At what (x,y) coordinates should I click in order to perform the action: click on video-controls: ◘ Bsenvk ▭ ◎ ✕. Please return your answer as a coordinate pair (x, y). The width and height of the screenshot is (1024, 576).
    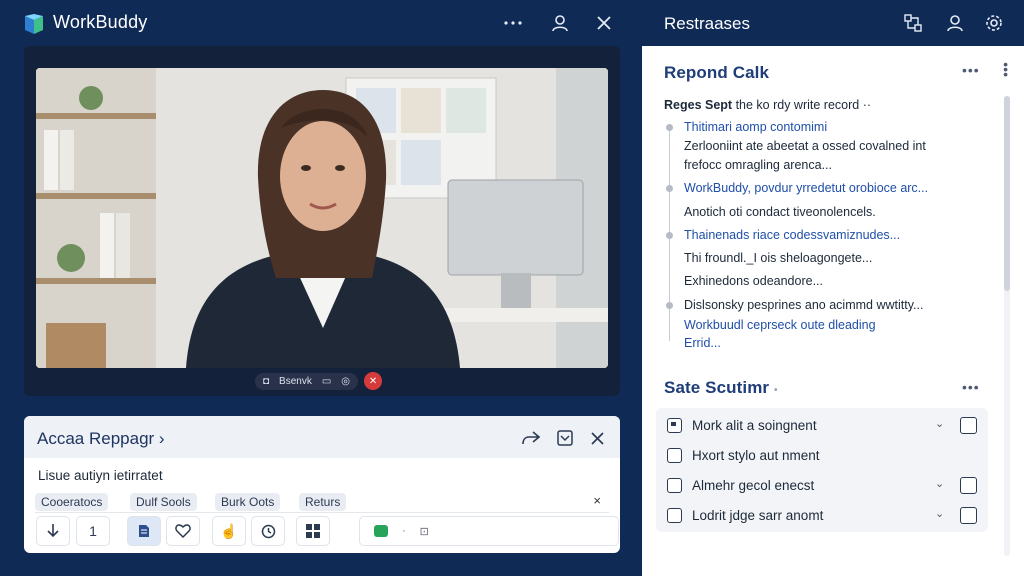
    Looking at the image, I should click on (319, 381).